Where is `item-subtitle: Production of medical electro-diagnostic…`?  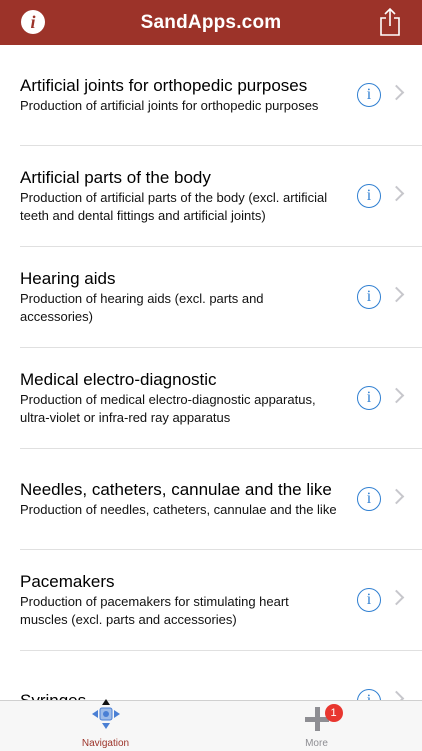 item-subtitle: Production of medical electro-diagnostic… is located at coordinates (168, 408).